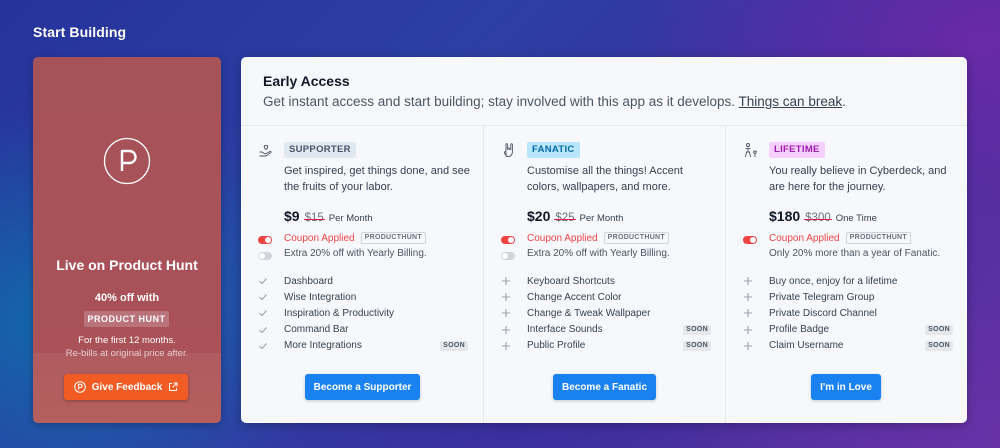 This screenshot has width=1000, height=448. I want to click on rebill-note: Re-bills at original price after., so click(127, 353).